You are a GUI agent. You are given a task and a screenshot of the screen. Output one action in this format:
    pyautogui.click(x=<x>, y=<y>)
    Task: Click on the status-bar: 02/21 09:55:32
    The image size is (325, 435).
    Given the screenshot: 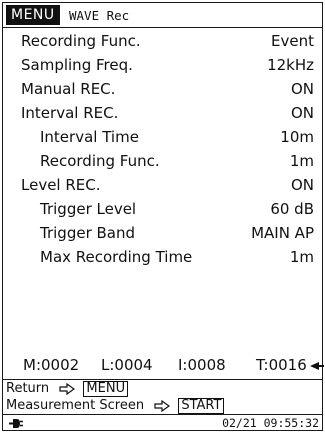 What is the action you would take?
    pyautogui.click(x=162, y=423)
    